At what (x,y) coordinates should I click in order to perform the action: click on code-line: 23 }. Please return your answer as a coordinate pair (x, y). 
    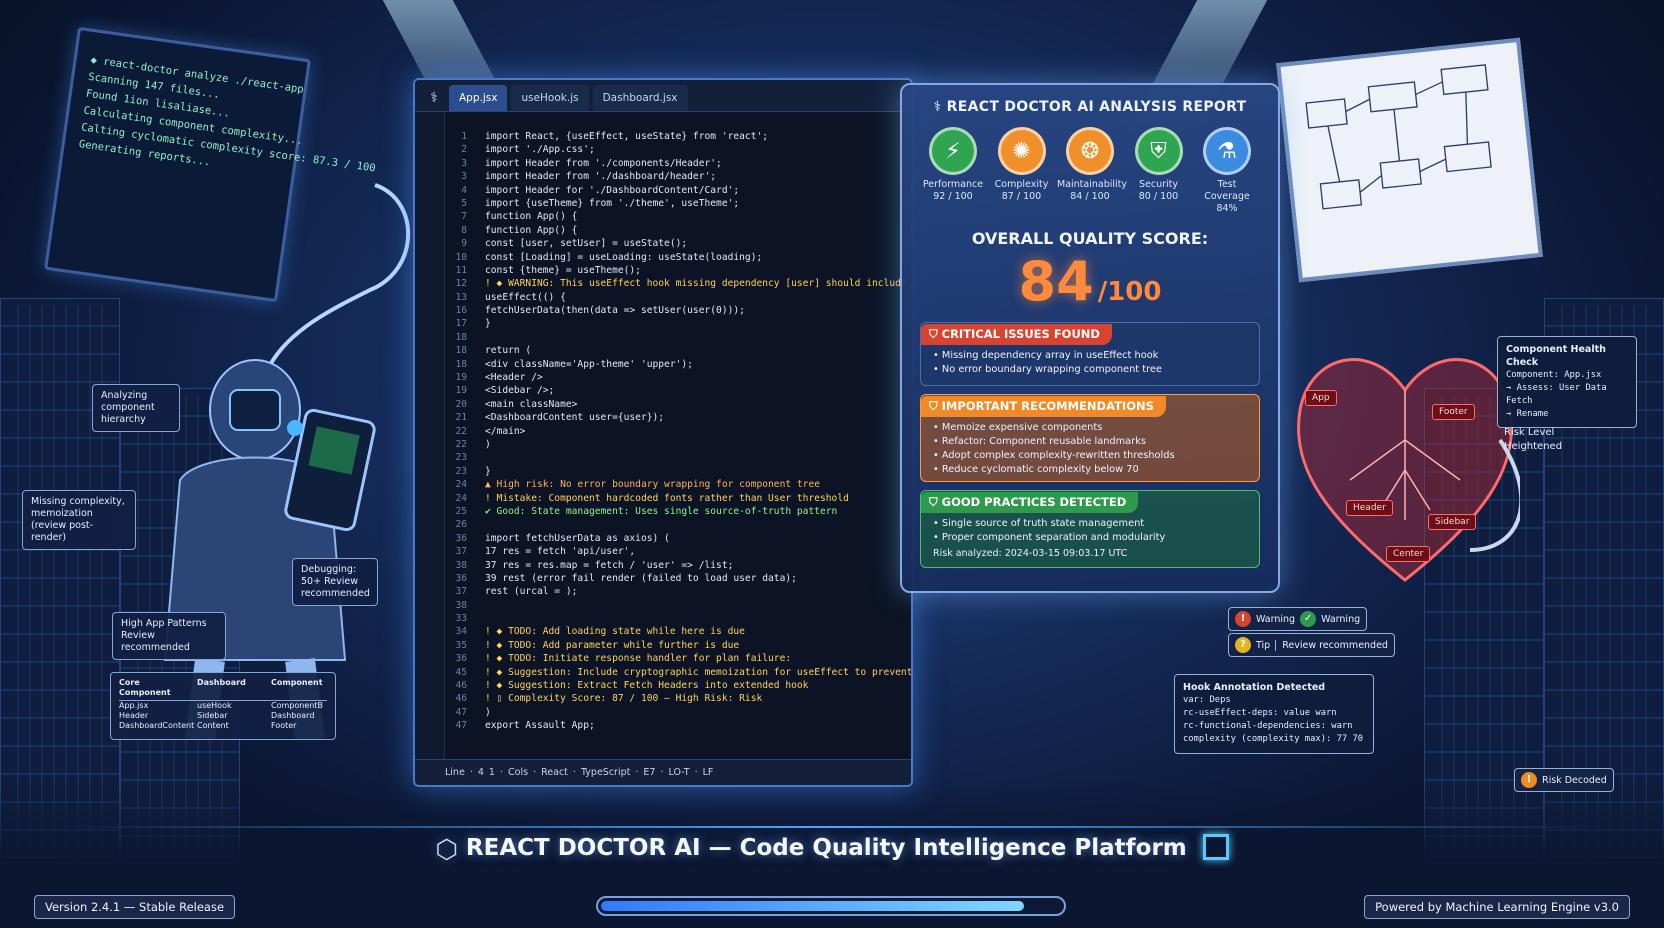
    Looking at the image, I should click on (678, 471).